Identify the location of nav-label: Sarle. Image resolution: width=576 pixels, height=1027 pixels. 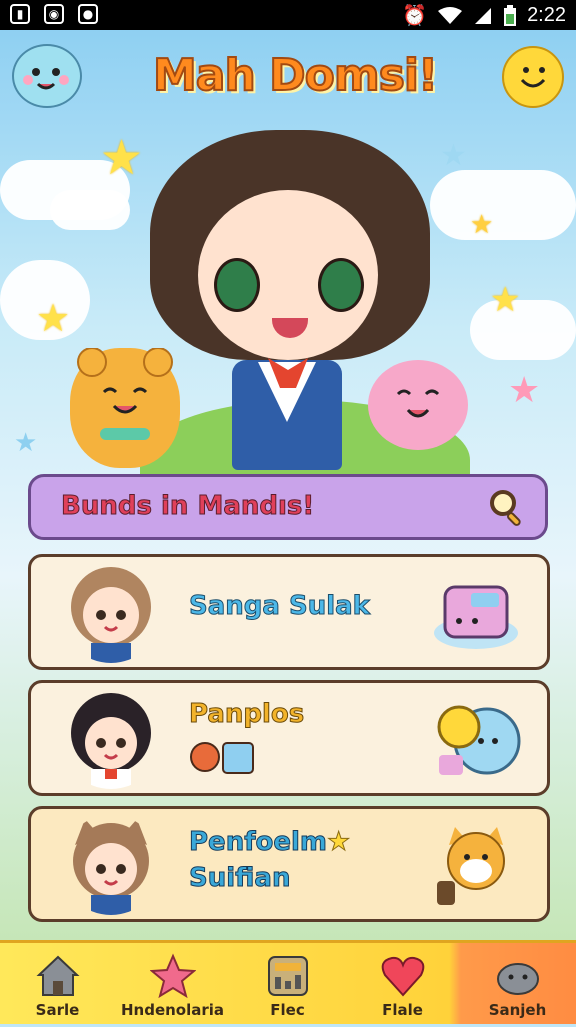
(57, 1010).